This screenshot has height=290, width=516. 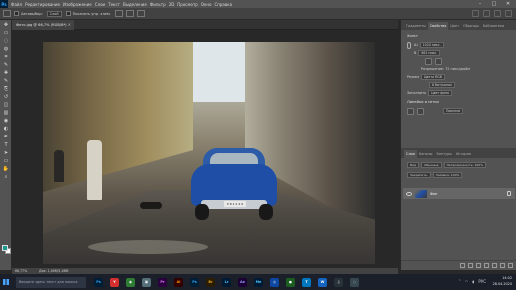 I want to click on align-right-icon, so click(x=140, y=13).